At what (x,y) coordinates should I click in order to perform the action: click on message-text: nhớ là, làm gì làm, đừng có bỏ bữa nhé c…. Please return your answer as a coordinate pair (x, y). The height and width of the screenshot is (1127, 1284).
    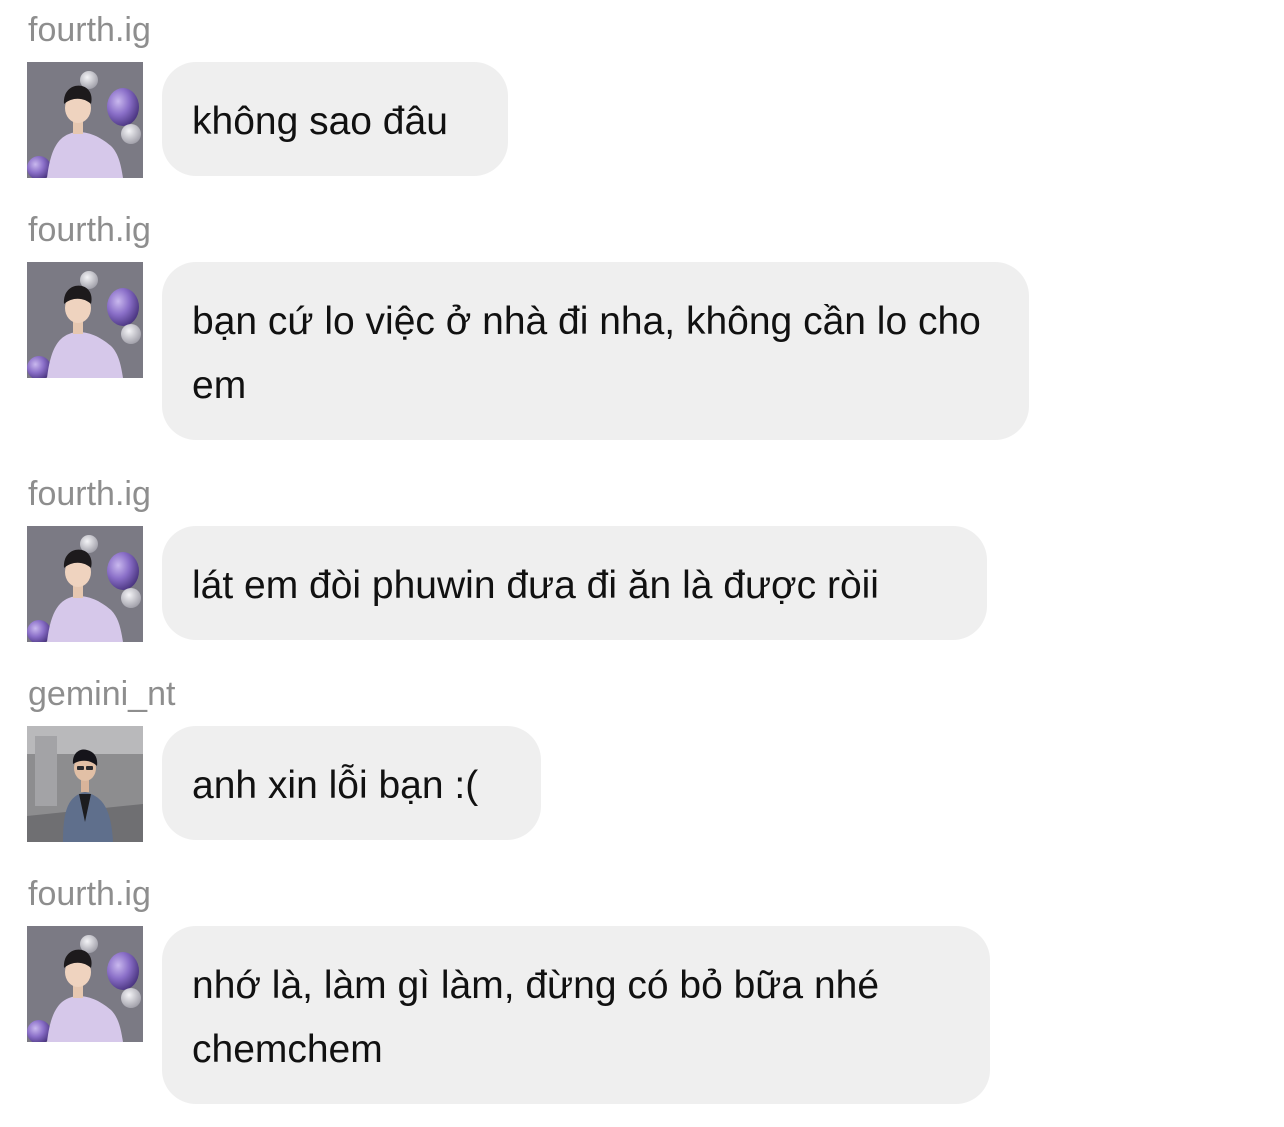
    Looking at the image, I should click on (541, 1017).